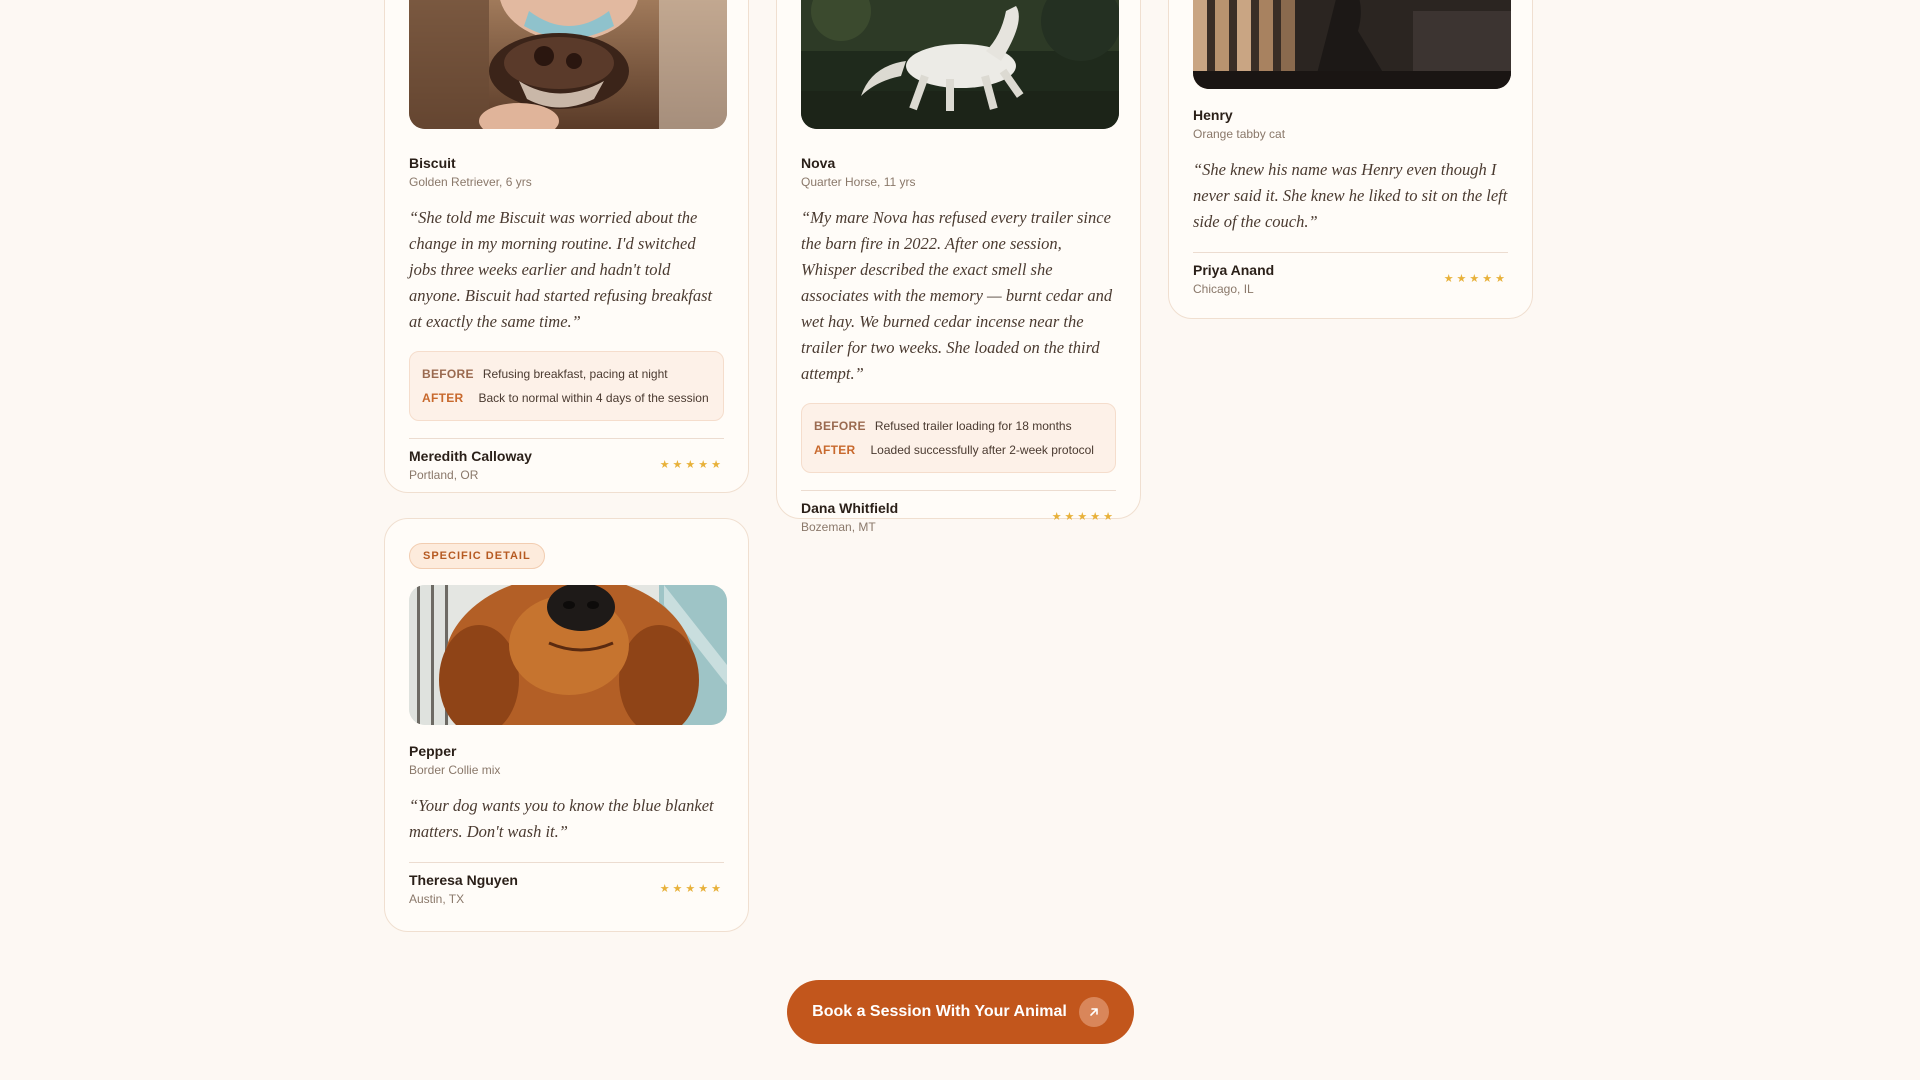 This screenshot has width=1920, height=1080. What do you see at coordinates (463, 880) in the screenshot?
I see `author-name: Theresa Nguyen` at bounding box center [463, 880].